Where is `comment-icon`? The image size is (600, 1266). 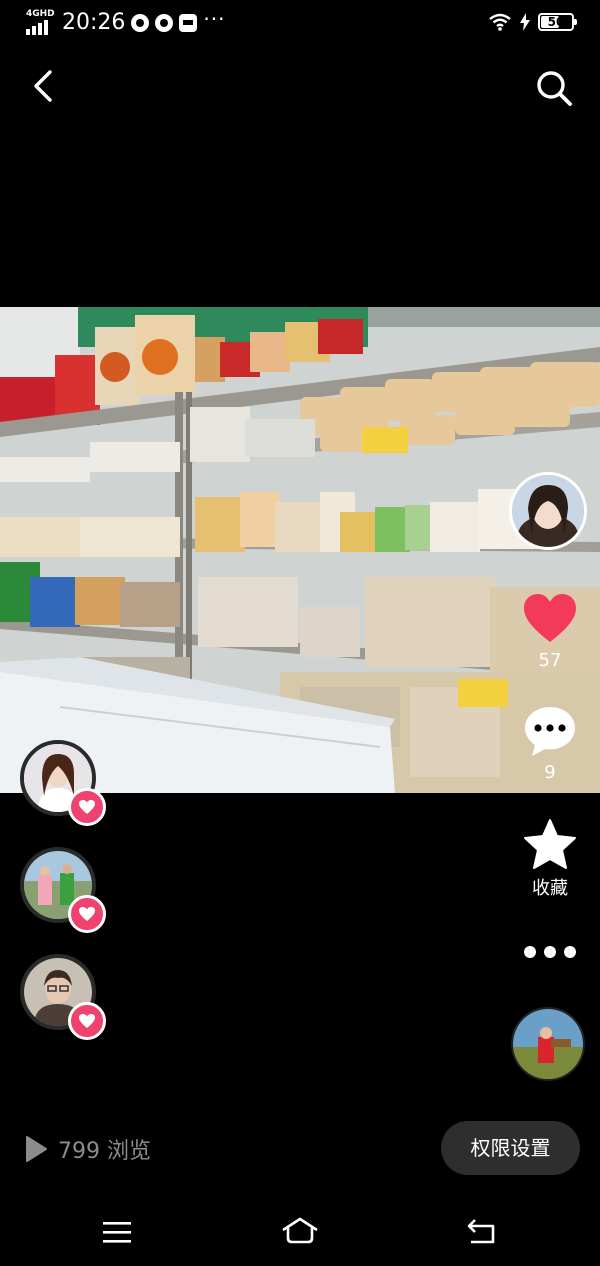 comment-icon is located at coordinates (550, 731).